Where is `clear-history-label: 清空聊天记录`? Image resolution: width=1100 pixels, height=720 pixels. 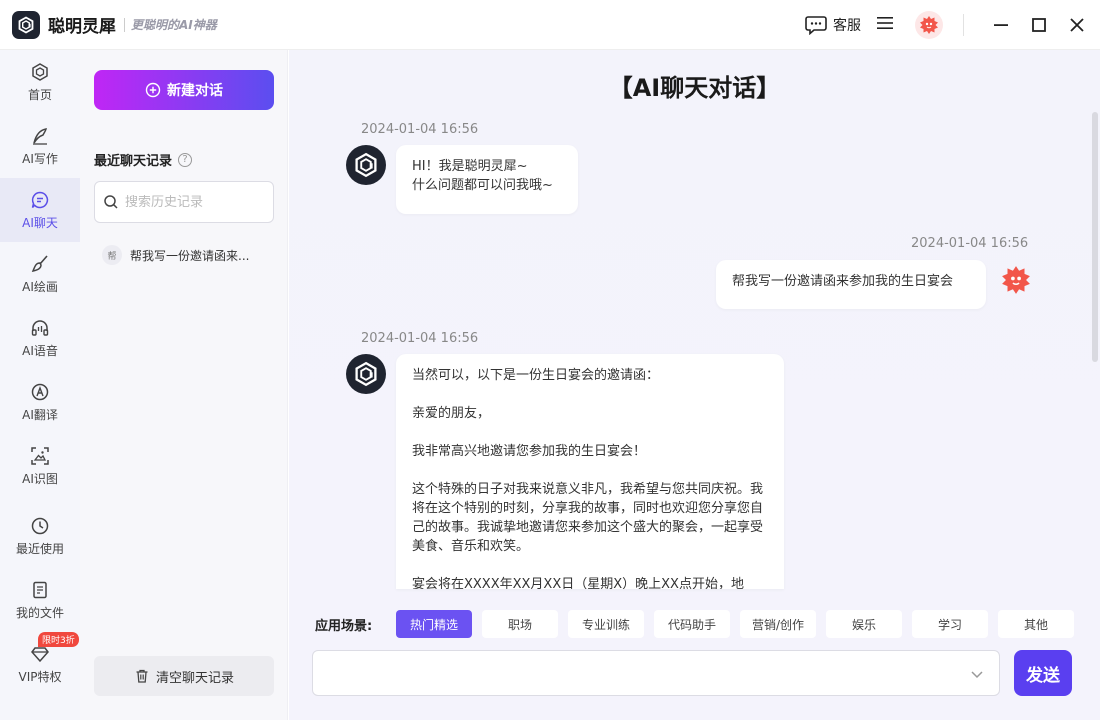
clear-history-label: 清空聊天记录 is located at coordinates (194, 678).